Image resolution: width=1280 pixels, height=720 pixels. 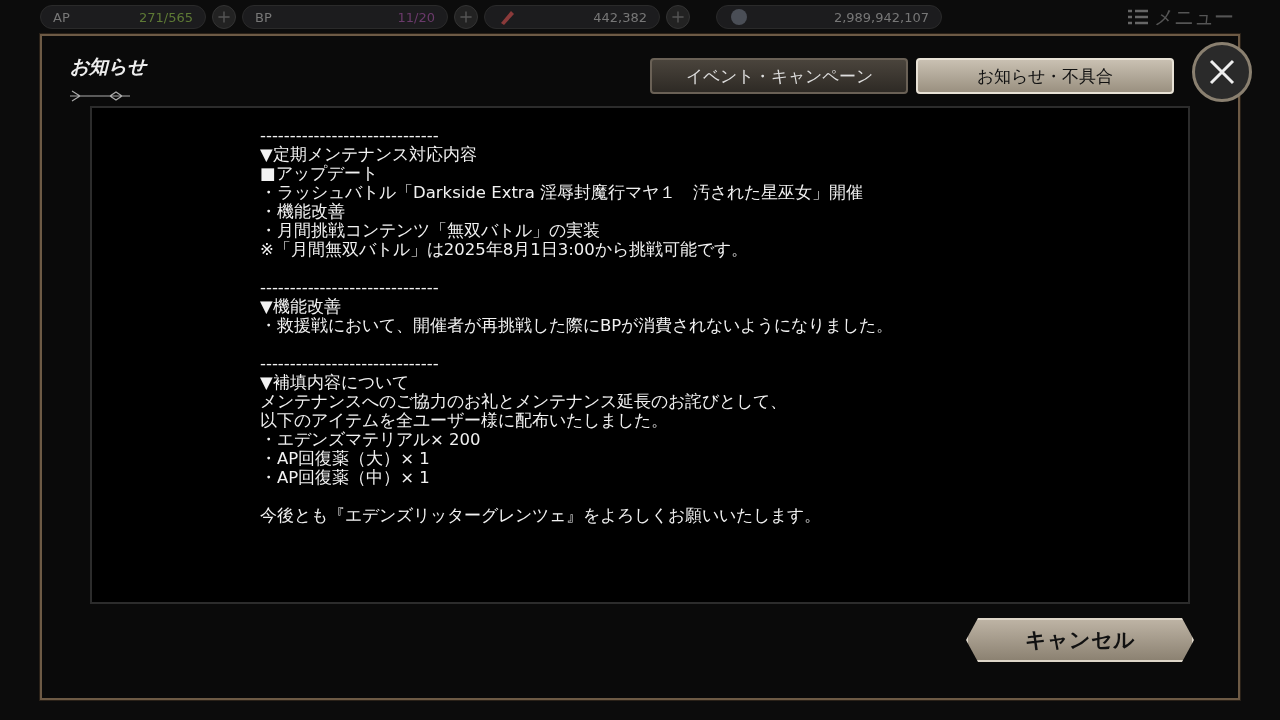 I want to click on notice-text: ▼定期メンテナンス対応内容, so click(x=369, y=154).